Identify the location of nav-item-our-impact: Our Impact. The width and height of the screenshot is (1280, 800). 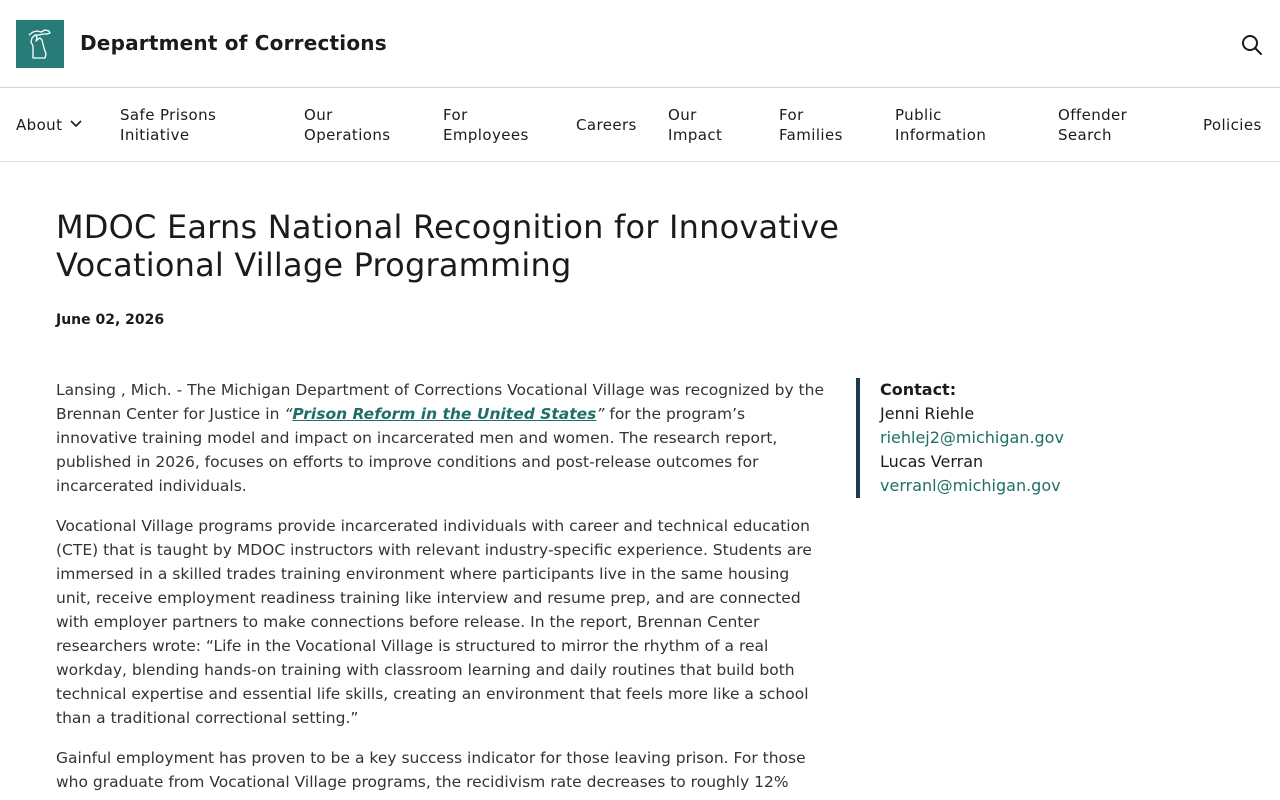
(695, 125).